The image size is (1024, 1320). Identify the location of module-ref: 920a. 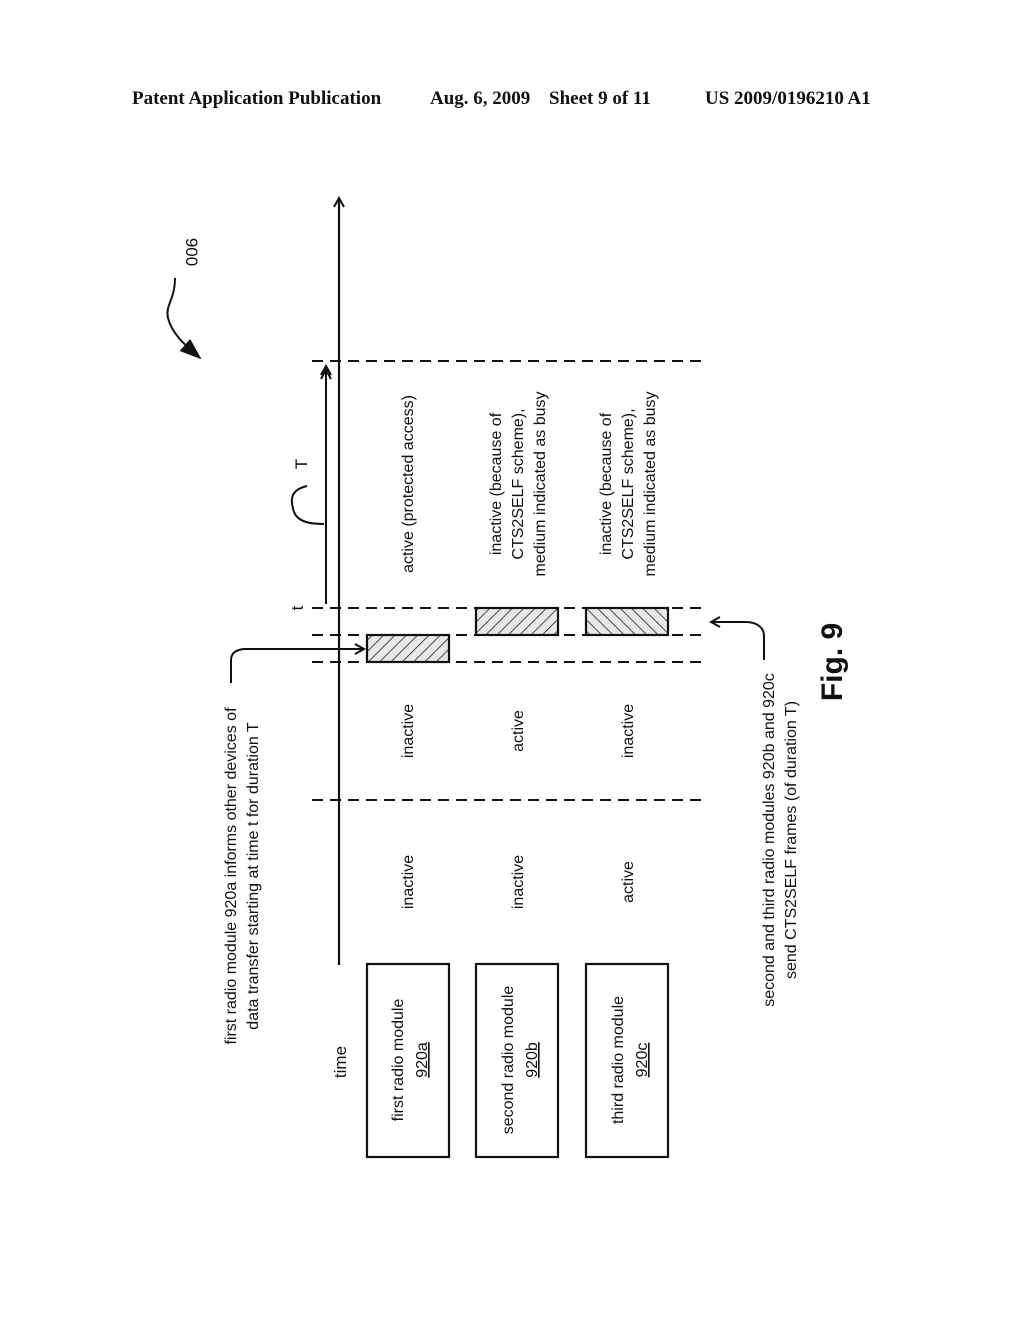
(422, 1060).